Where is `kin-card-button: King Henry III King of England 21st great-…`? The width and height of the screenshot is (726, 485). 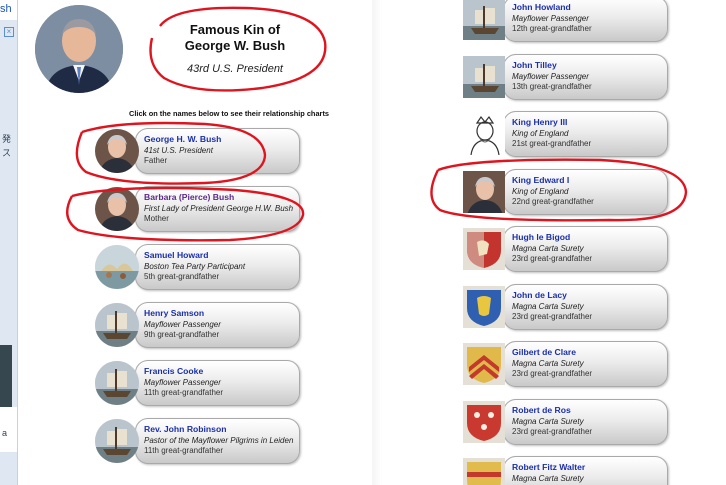 kin-card-button: King Henry III King of England 21st great-… is located at coordinates (585, 134).